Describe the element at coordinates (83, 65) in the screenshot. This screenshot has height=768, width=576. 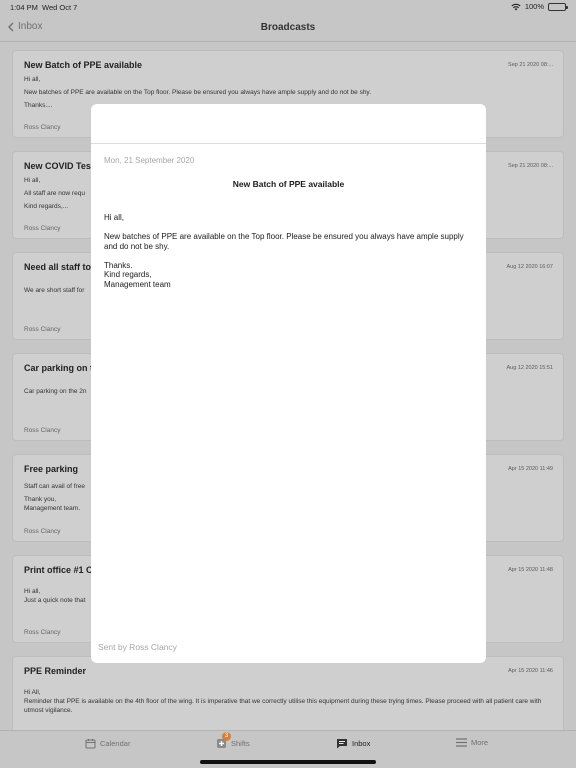
I see `broadcast-title: New Batch of PPE available` at that location.